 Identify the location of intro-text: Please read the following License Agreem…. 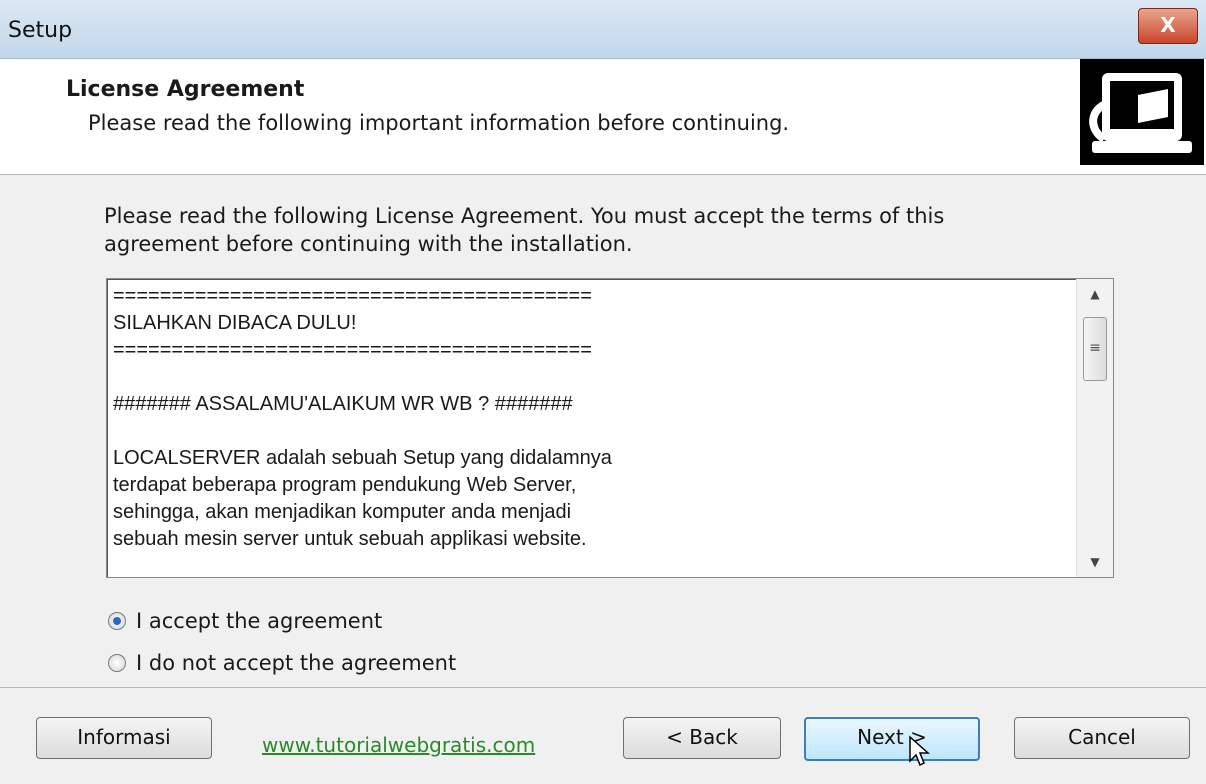
(524, 230).